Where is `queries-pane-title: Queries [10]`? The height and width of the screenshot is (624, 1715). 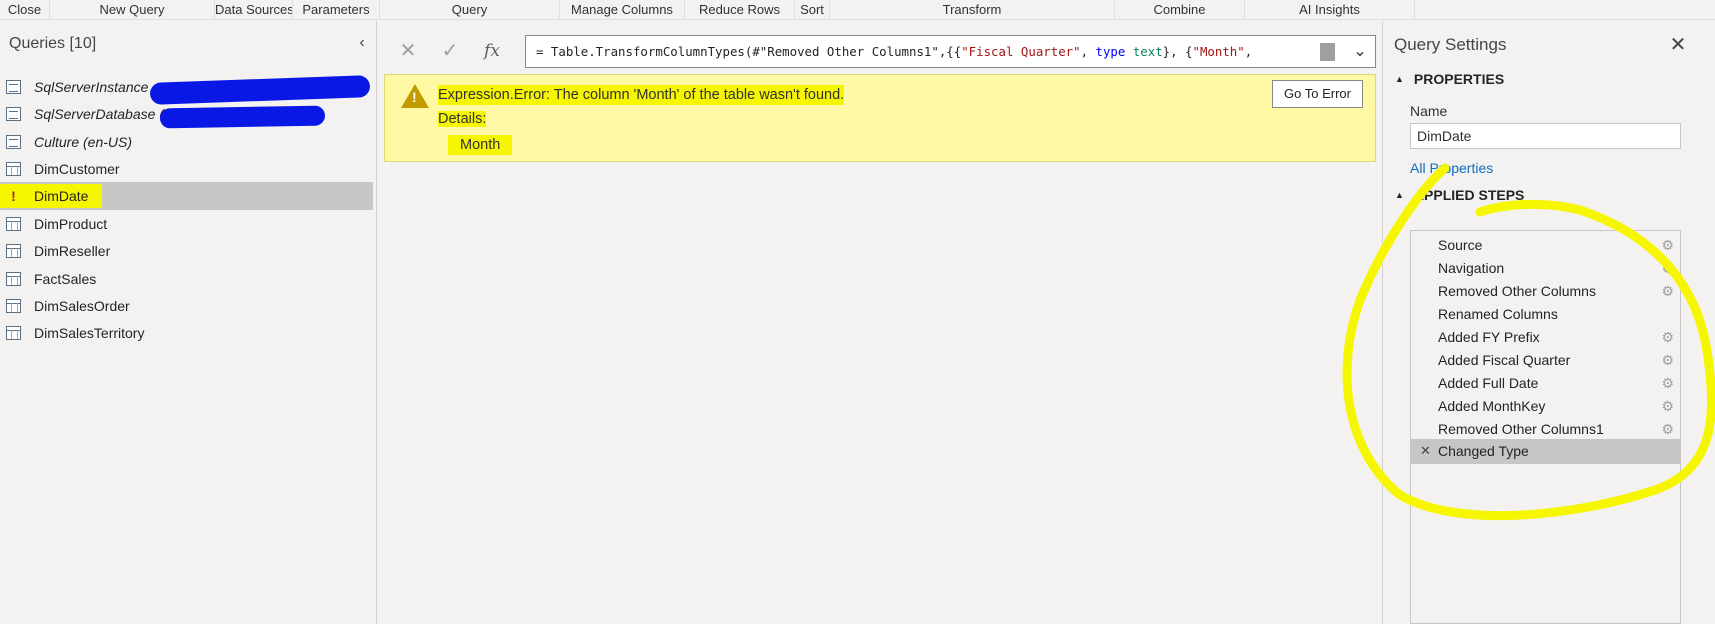
queries-pane-title: Queries [10] is located at coordinates (53, 43).